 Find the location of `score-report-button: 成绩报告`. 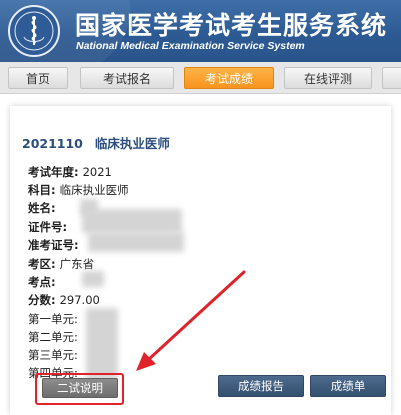

score-report-button: 成绩报告 is located at coordinates (261, 386).